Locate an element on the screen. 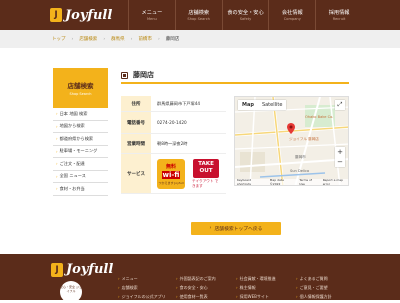 The height and width of the screenshot is (303, 400). zoom-control: + − is located at coordinates (340, 157).